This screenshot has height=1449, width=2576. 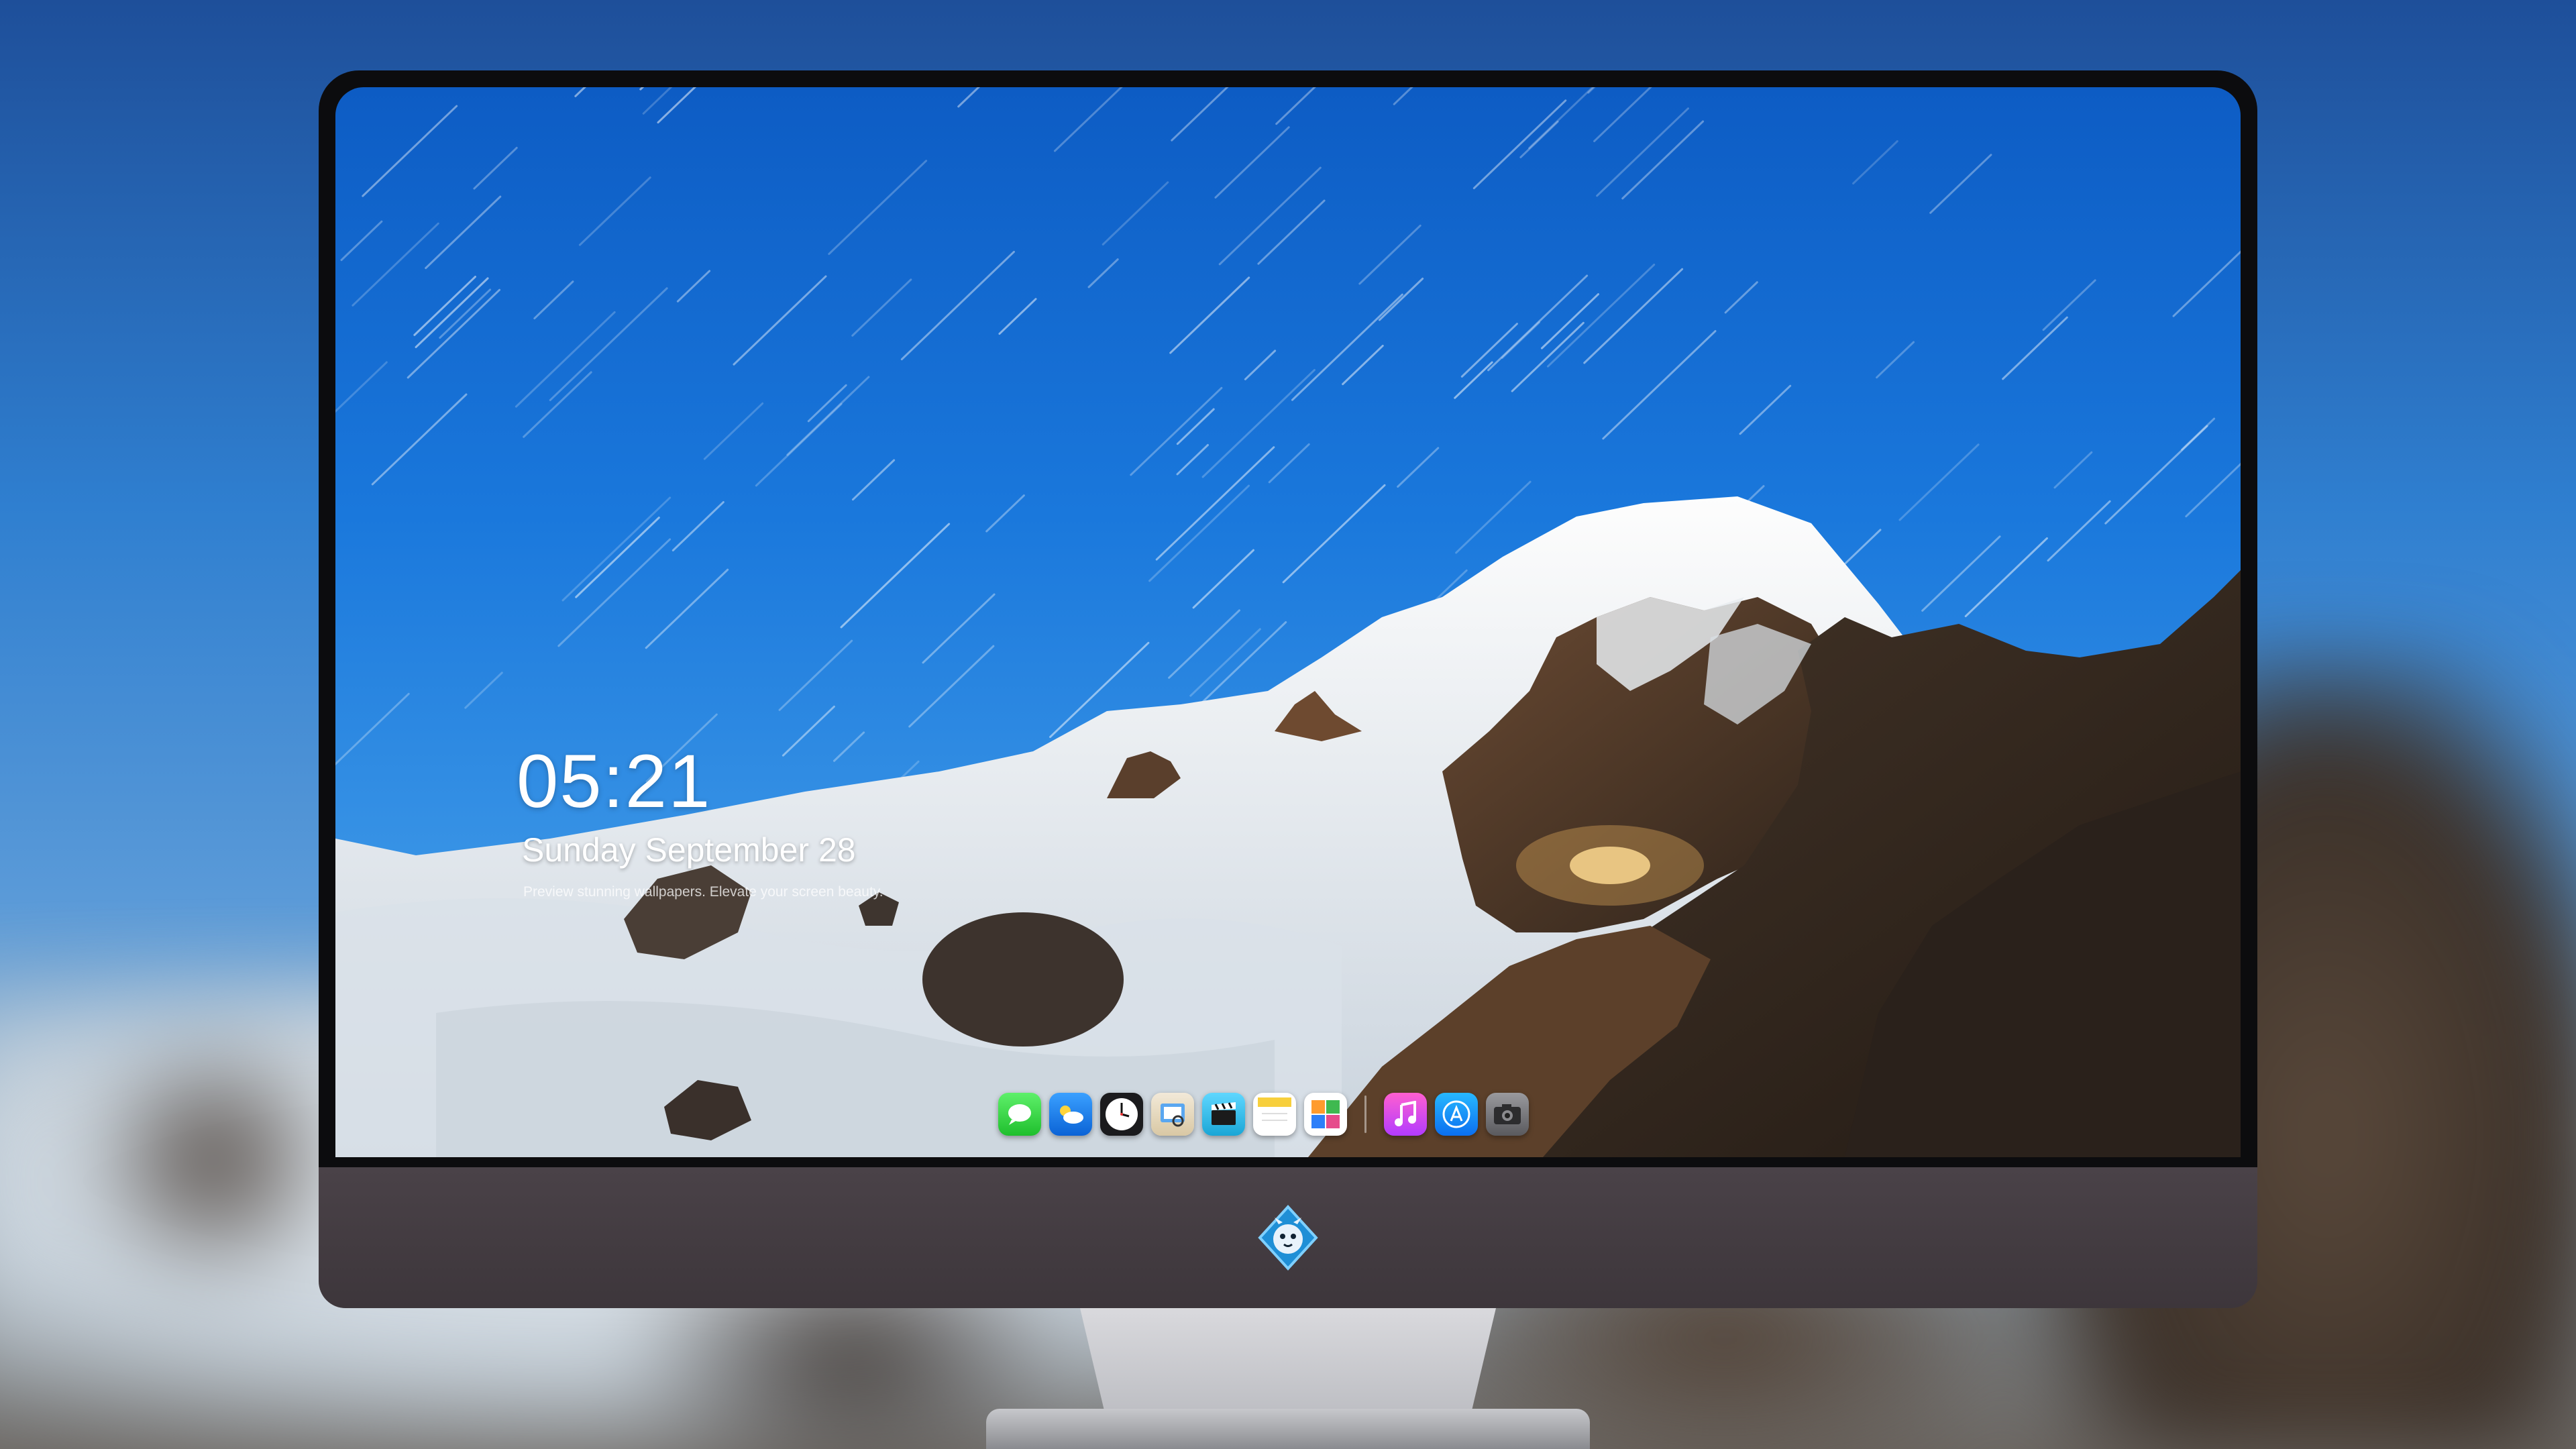 I want to click on clock-icon, so click(x=1121, y=1114).